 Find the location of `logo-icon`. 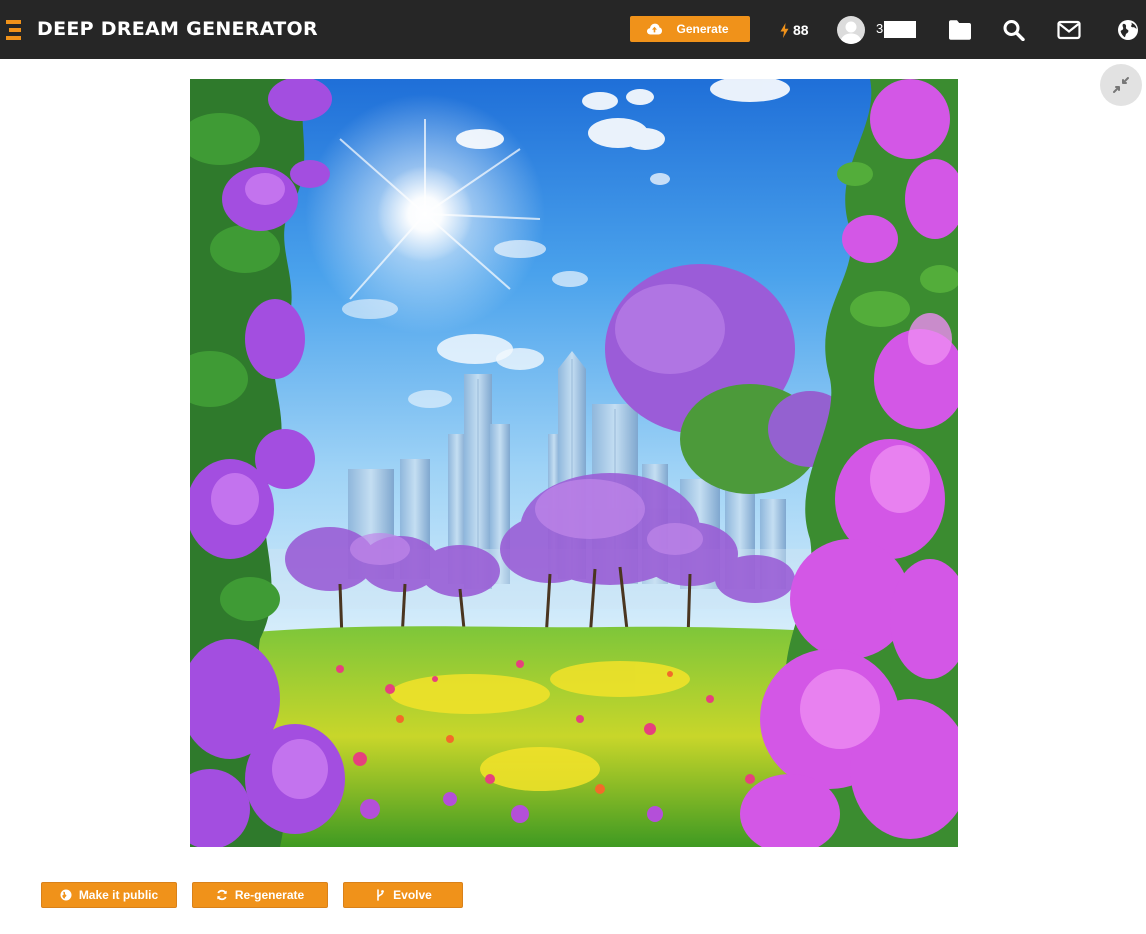

logo-icon is located at coordinates (13, 30).